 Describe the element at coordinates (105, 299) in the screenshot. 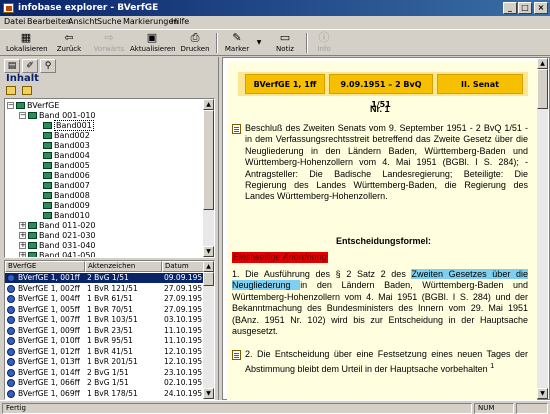

I see `list-row: BVerfGE 1, 004ff 1 BvR 61/51 27.09.1951` at that location.